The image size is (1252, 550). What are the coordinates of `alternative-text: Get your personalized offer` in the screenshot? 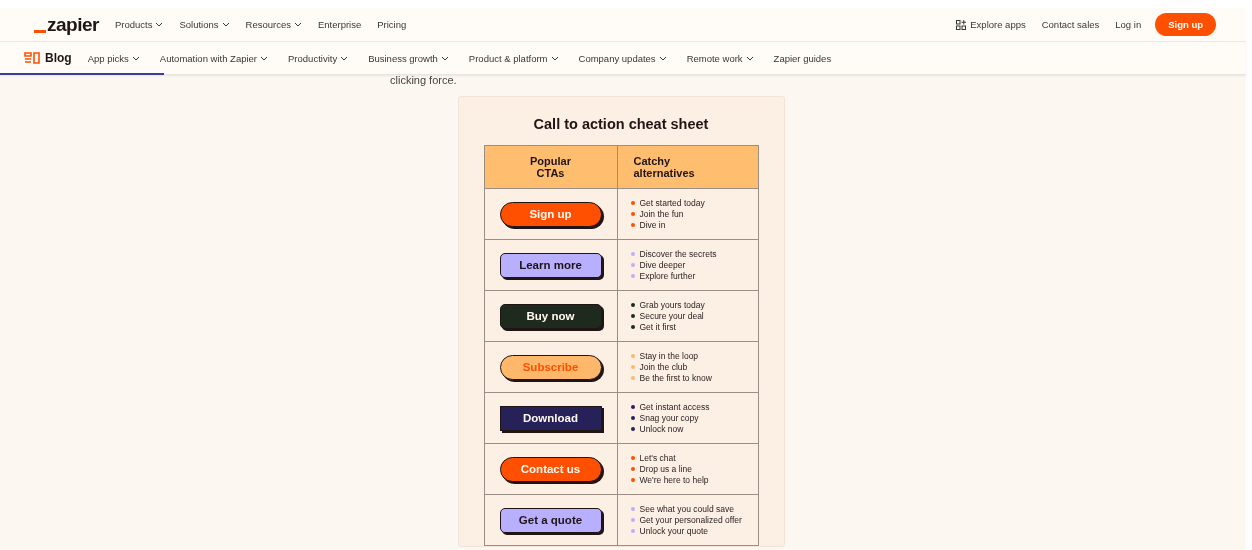 It's located at (690, 520).